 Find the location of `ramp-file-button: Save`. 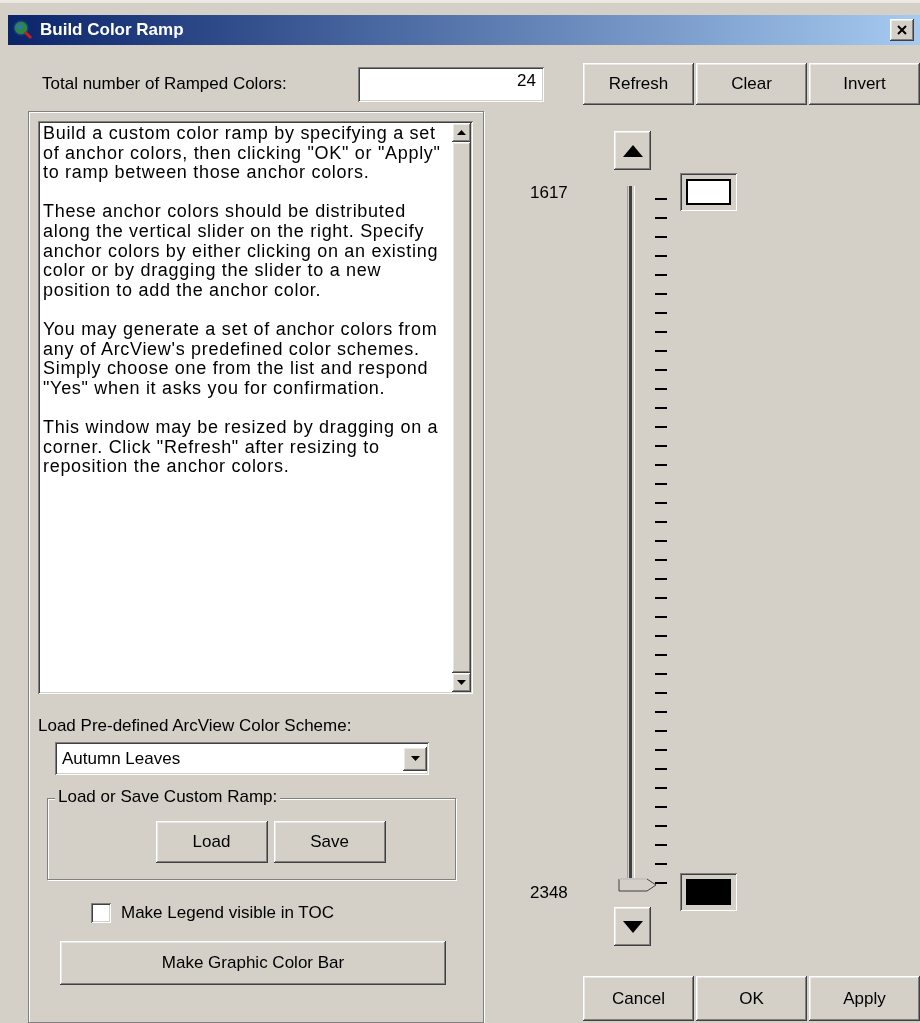

ramp-file-button: Save is located at coordinates (329, 842).